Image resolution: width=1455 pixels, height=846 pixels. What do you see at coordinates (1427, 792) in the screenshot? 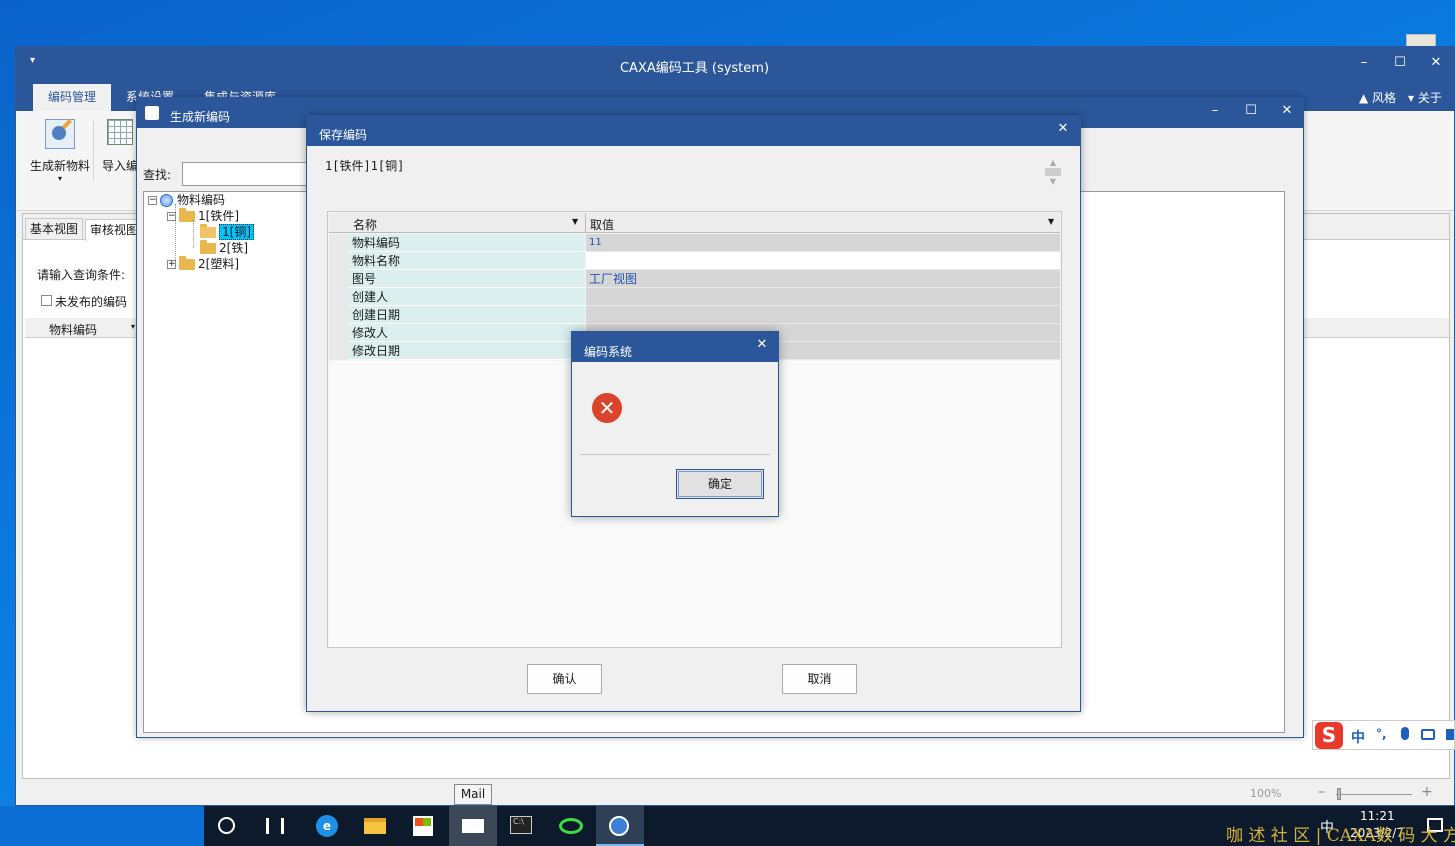
I see `zoom-in-button: +` at bounding box center [1427, 792].